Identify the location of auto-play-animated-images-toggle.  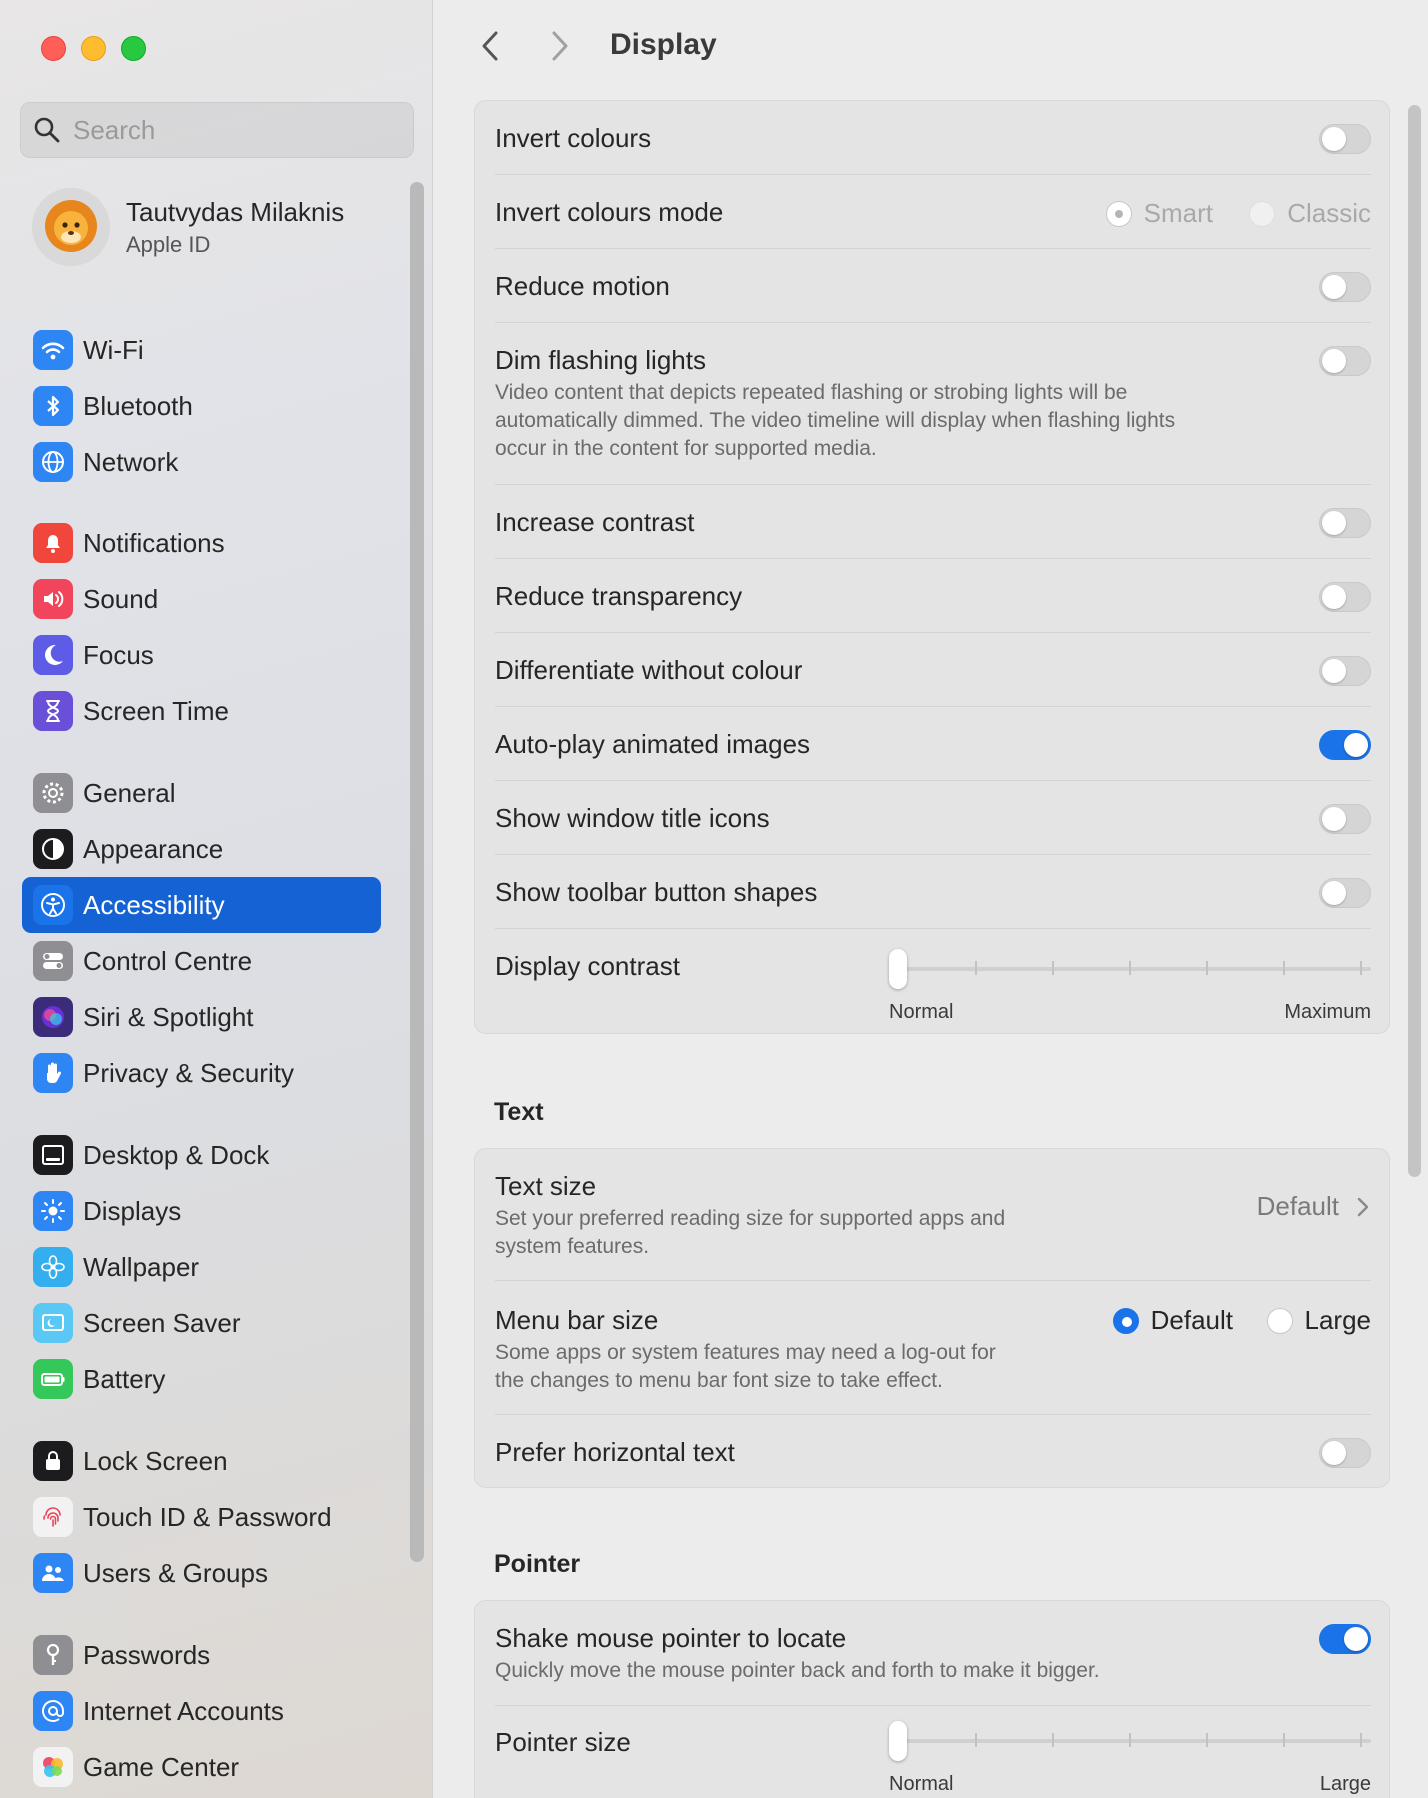
(1345, 745).